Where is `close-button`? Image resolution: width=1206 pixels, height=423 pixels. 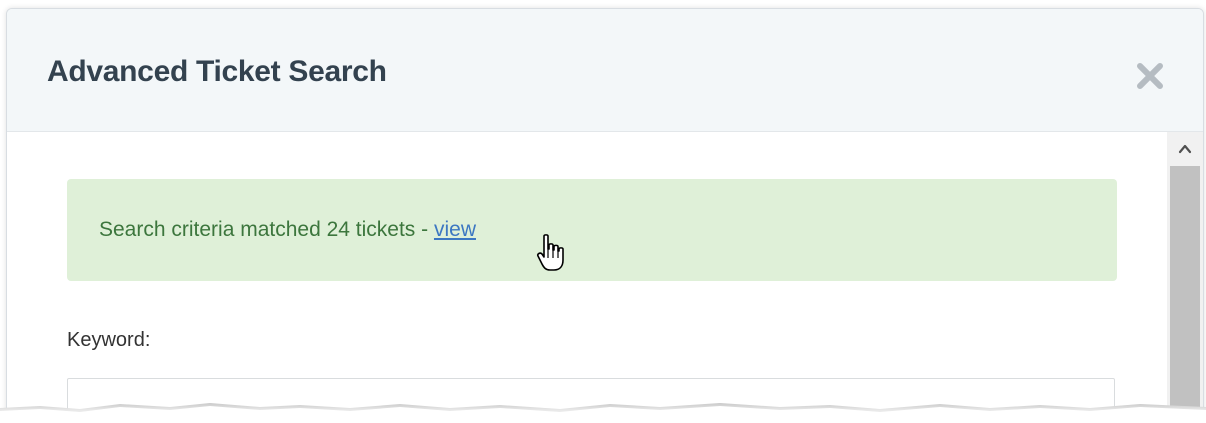
close-button is located at coordinates (1150, 76).